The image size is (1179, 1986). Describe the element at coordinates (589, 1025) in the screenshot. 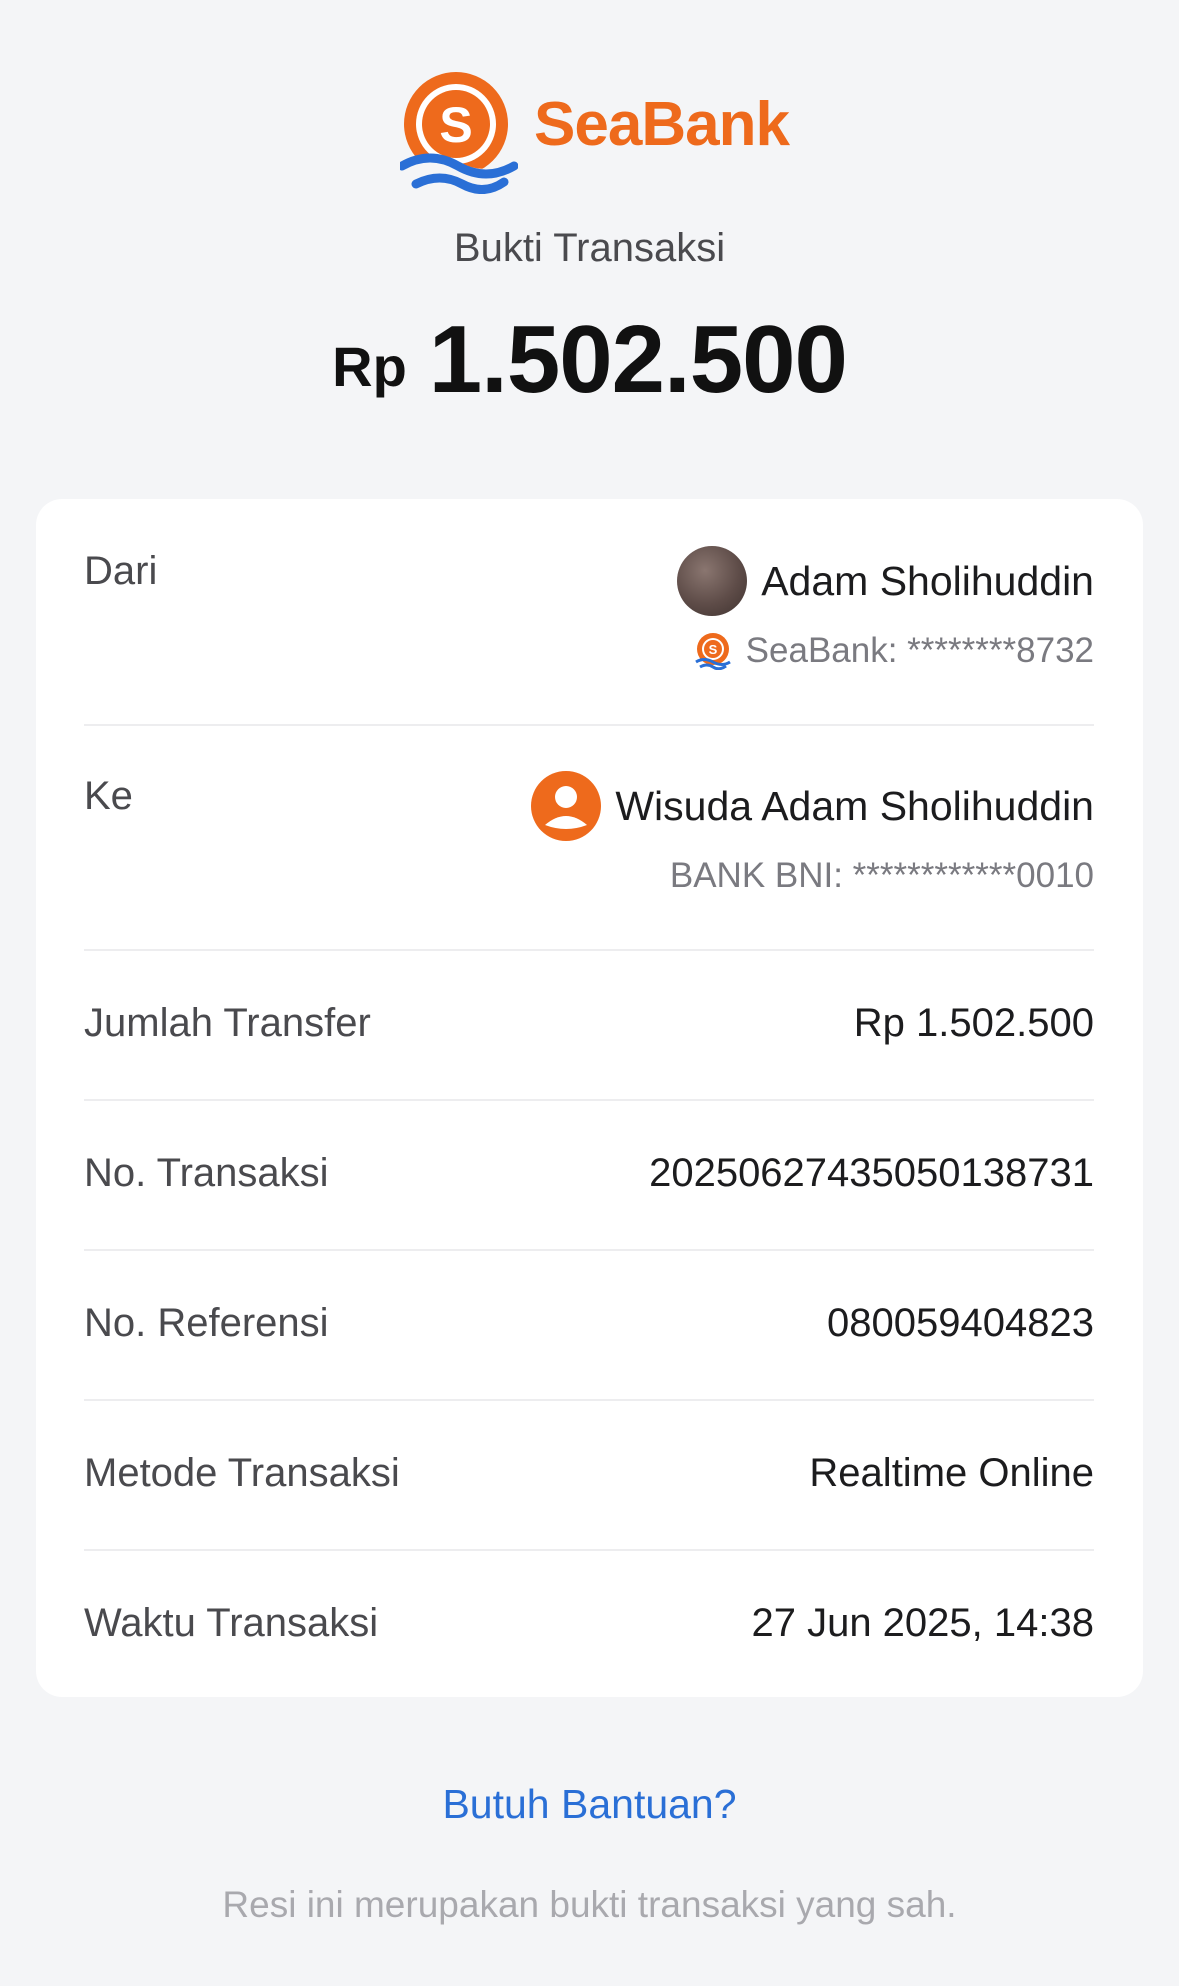

I see `detail-row-amount: Jumlah Transfer Rp 1.502.500` at that location.